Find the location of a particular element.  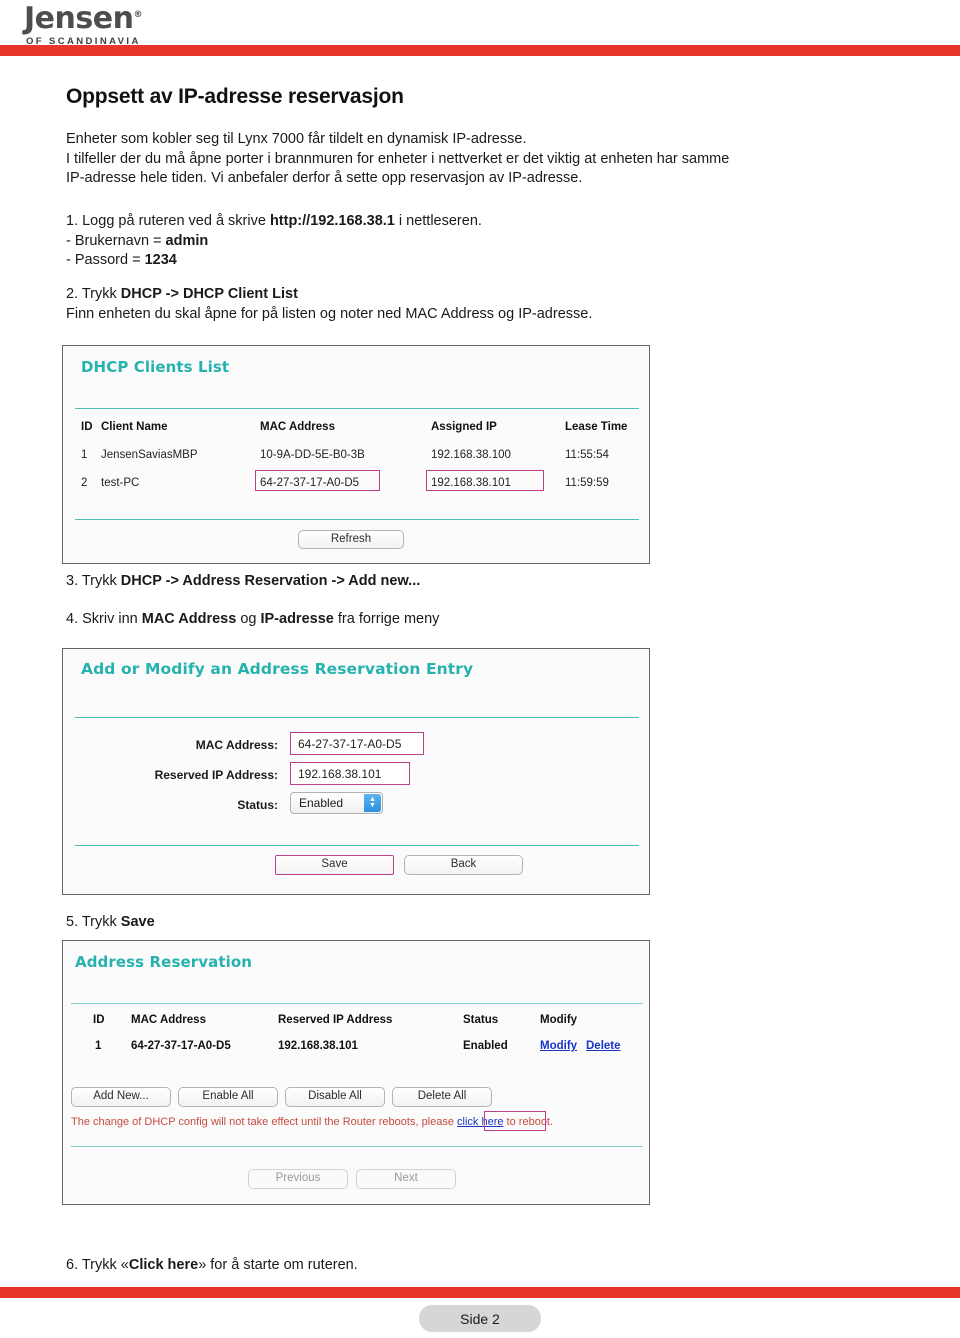

dhcp-col-client-name: Client Name is located at coordinates (134, 427).